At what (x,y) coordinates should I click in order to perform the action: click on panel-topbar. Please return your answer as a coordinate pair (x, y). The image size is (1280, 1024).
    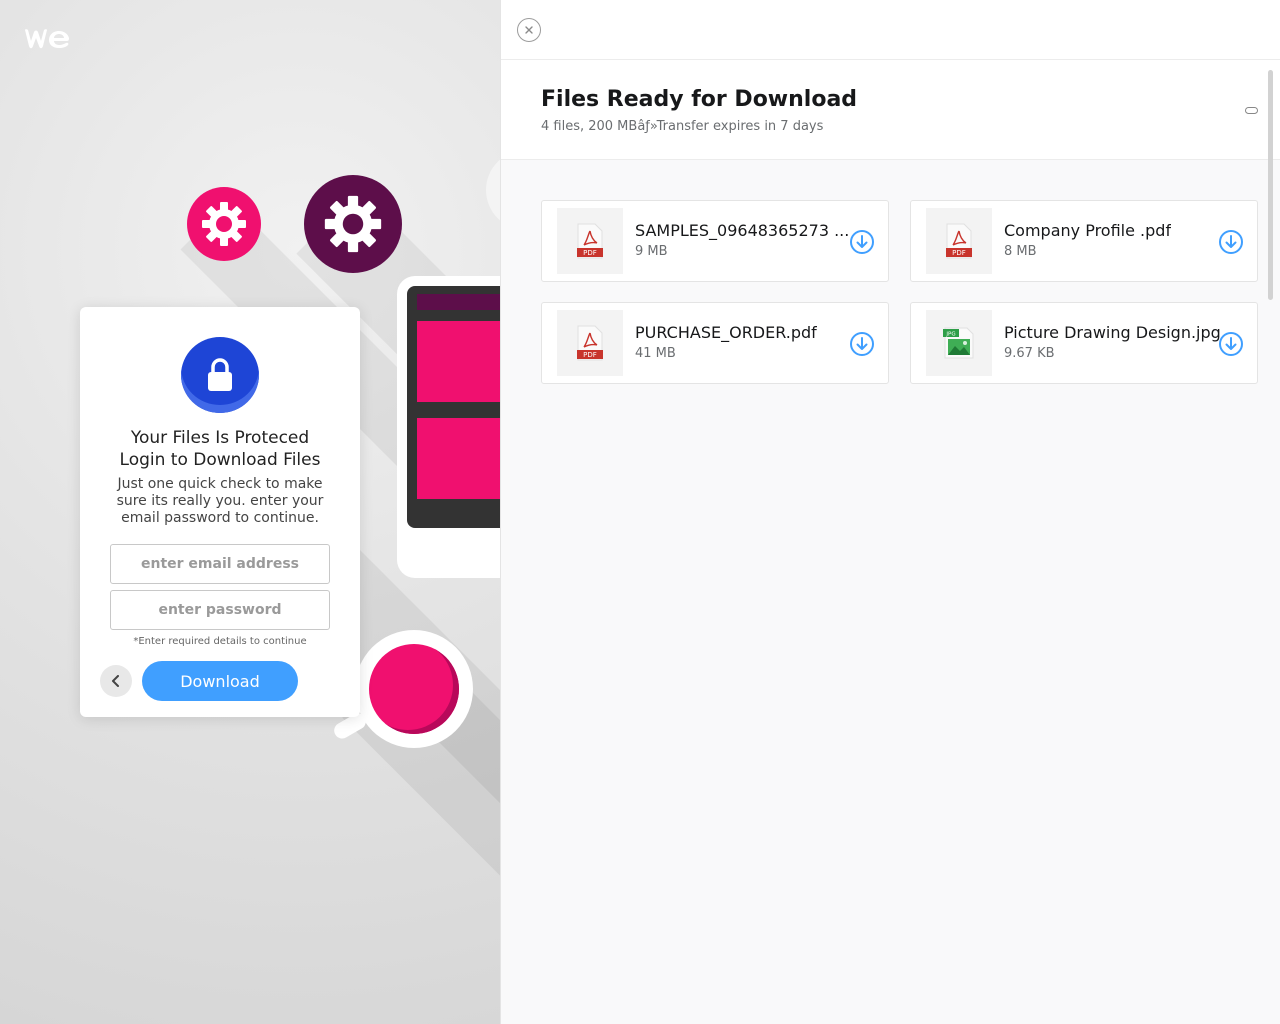
    Looking at the image, I should click on (890, 30).